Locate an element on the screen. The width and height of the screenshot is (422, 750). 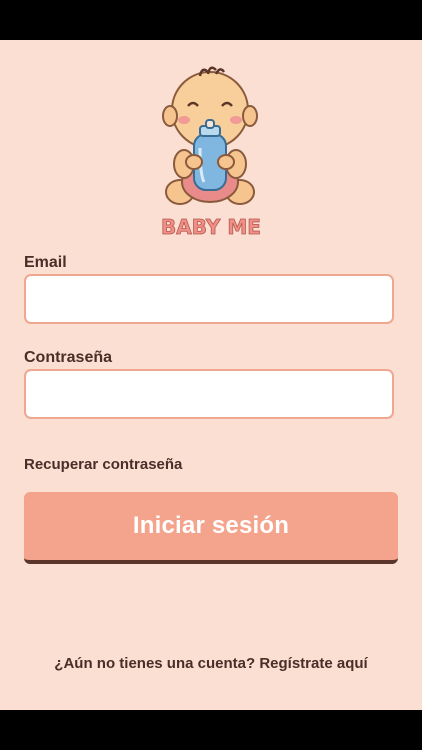
navigation-bar is located at coordinates (211, 730).